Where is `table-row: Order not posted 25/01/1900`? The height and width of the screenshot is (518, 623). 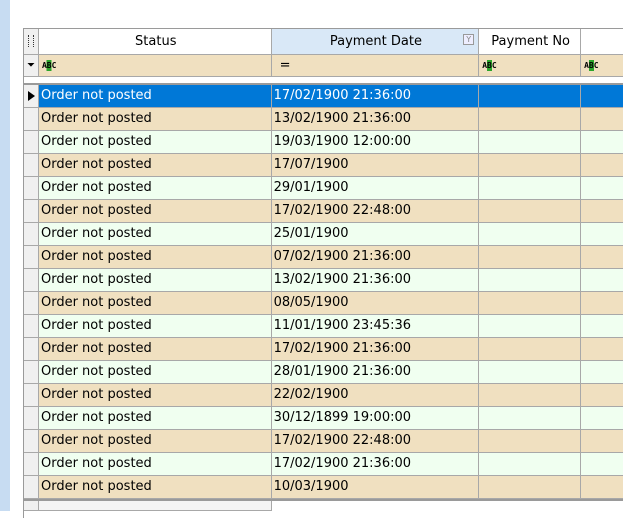
table-row: Order not posted 25/01/1900 is located at coordinates (323, 234).